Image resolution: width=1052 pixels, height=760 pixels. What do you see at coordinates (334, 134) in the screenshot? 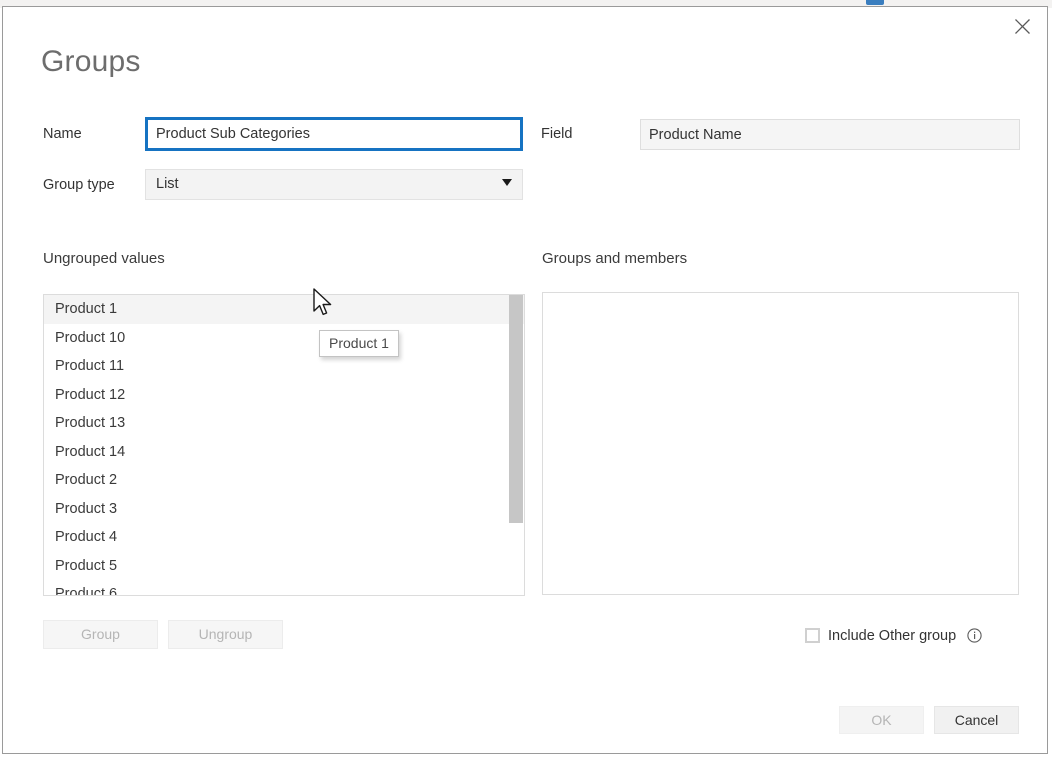
I see `name-input` at bounding box center [334, 134].